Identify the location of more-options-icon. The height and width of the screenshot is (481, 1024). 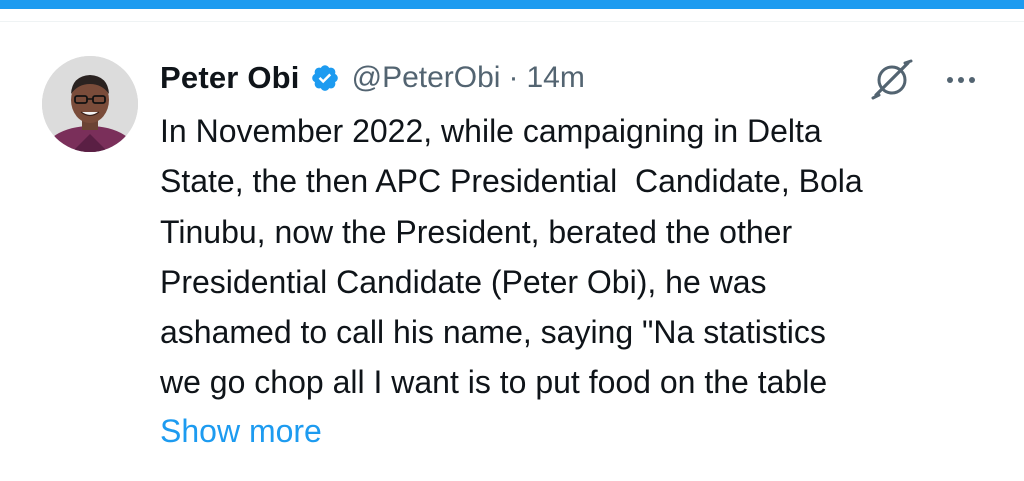
(961, 80).